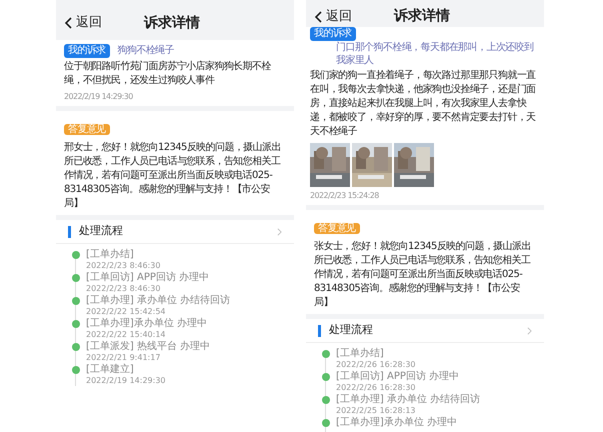 The image size is (603, 432). Describe the element at coordinates (123, 358) in the screenshot. I see `step-time: 2022/2/21 9:41:17` at that location.